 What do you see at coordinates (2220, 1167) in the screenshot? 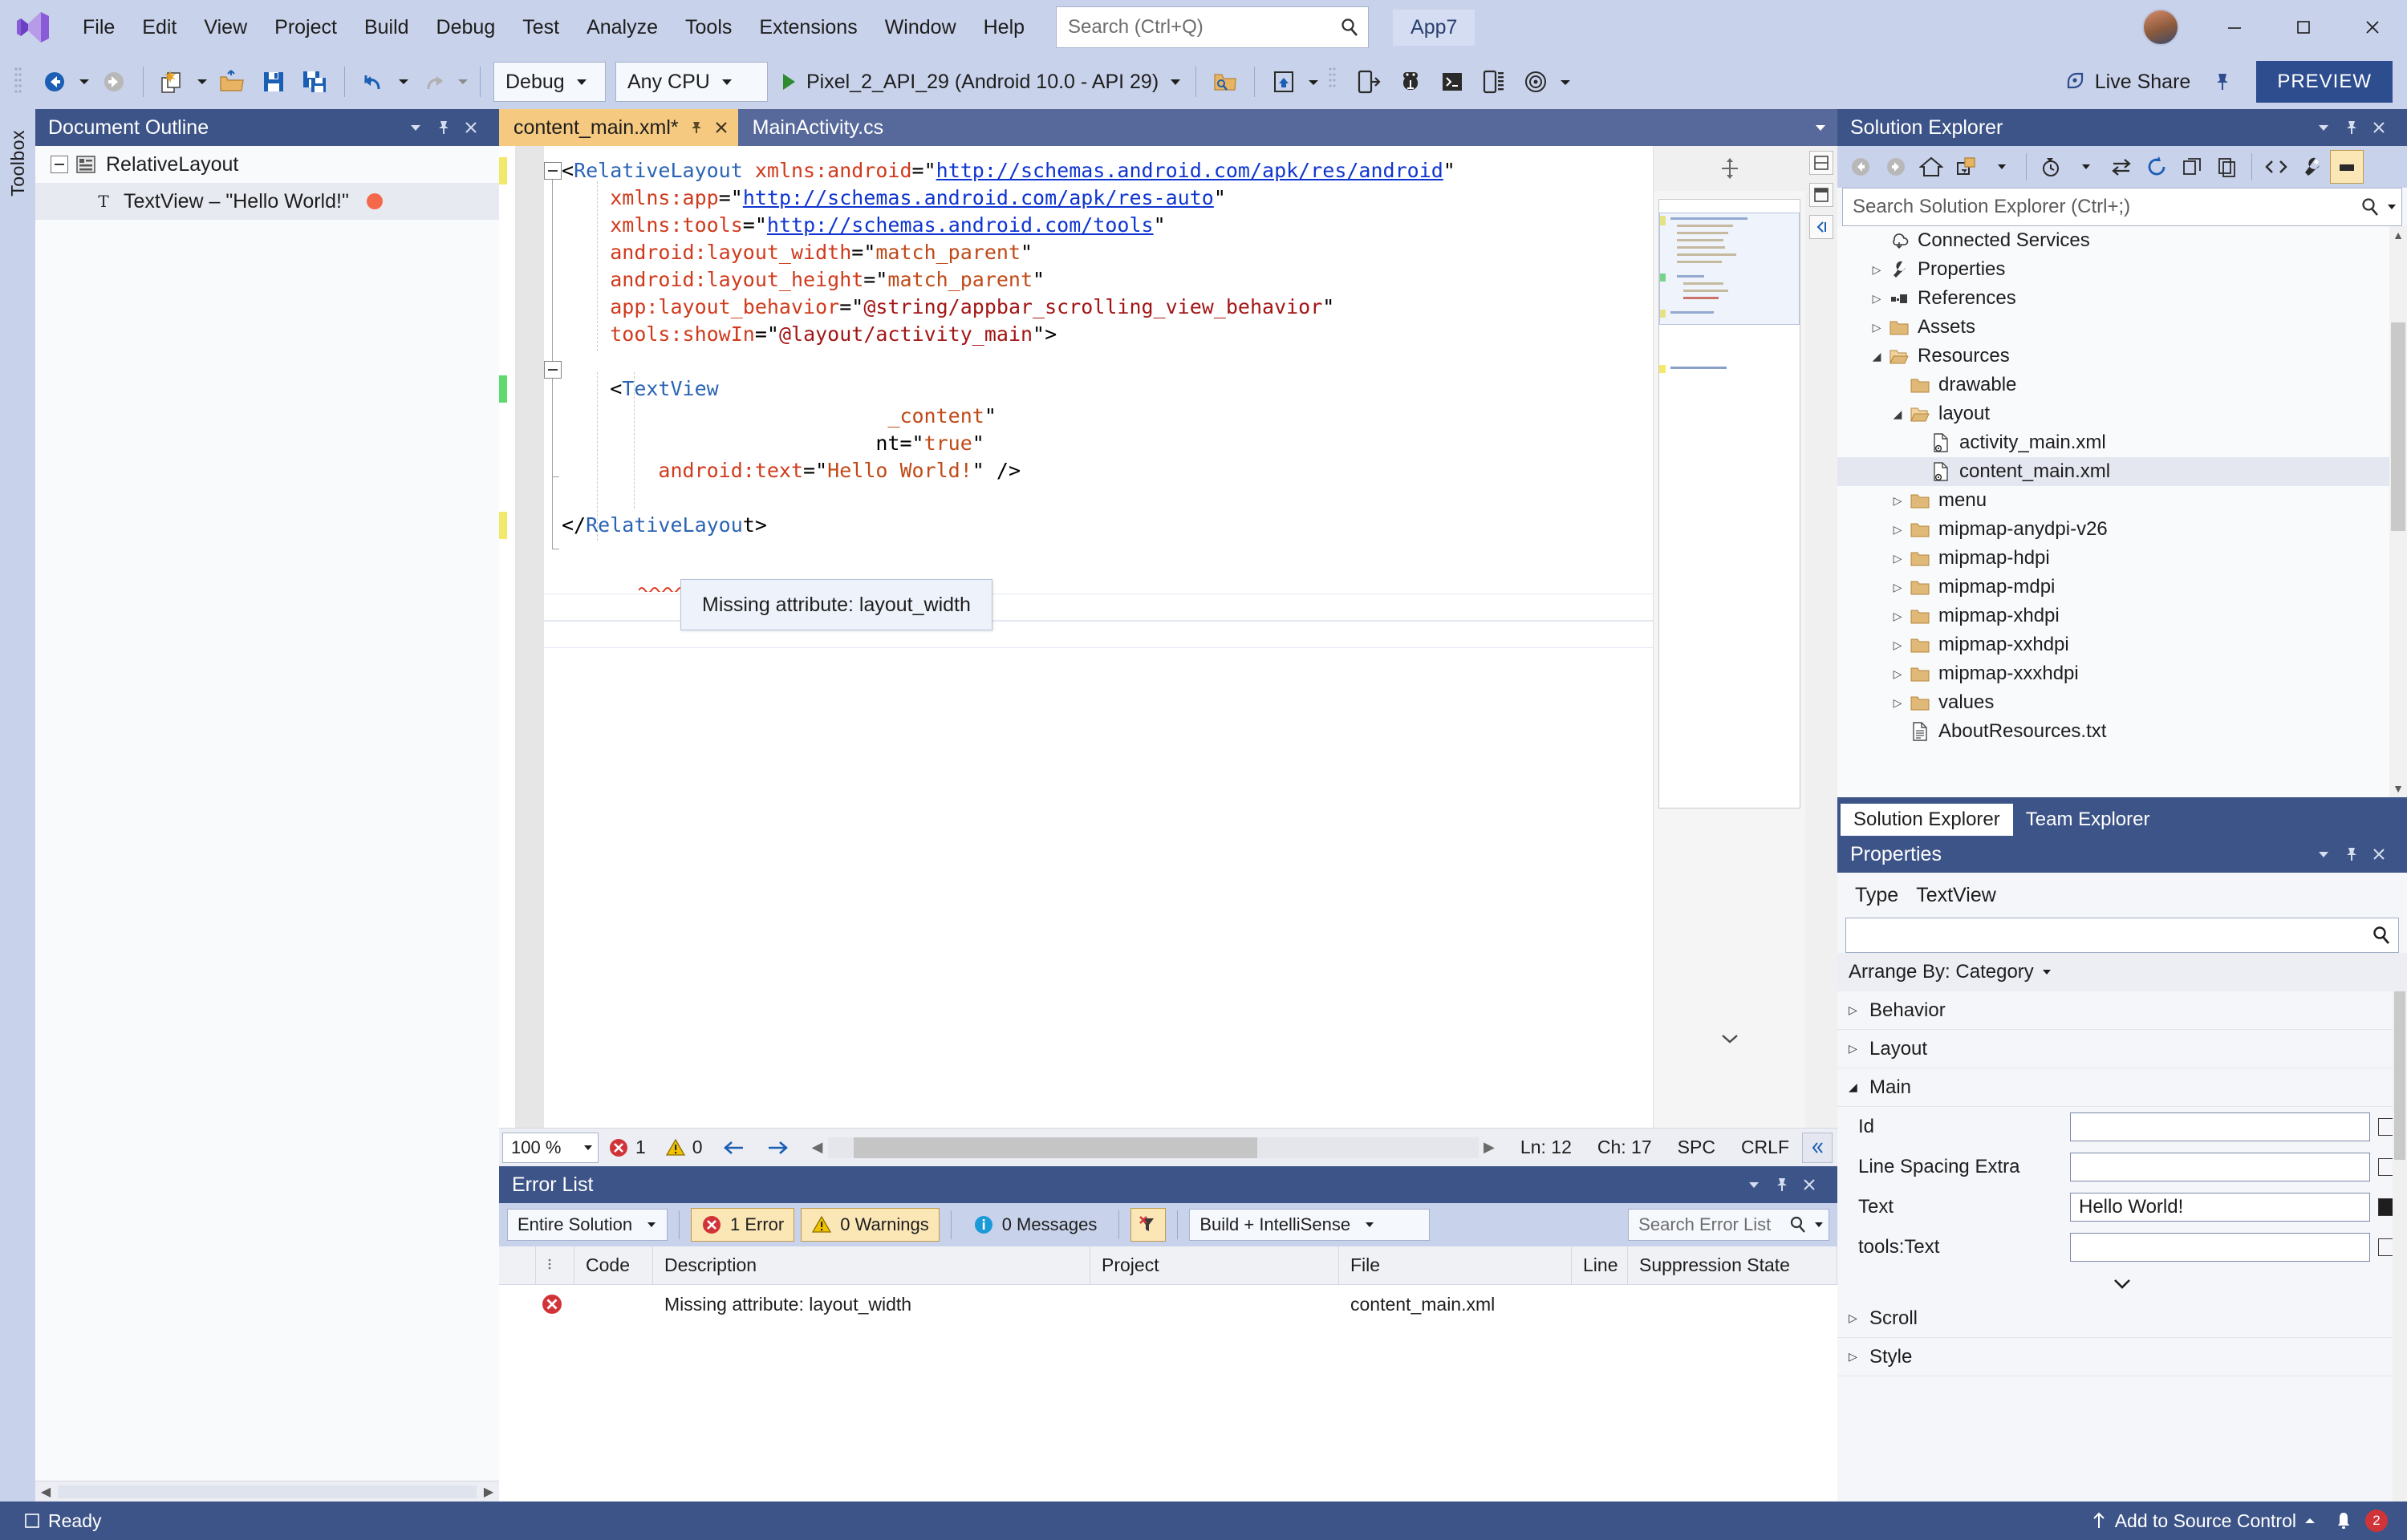
I see `property-value-line-spacing` at bounding box center [2220, 1167].